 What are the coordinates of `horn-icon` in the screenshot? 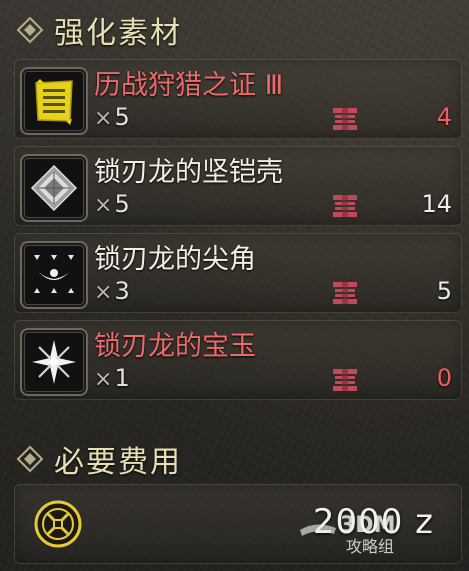 It's located at (54, 274).